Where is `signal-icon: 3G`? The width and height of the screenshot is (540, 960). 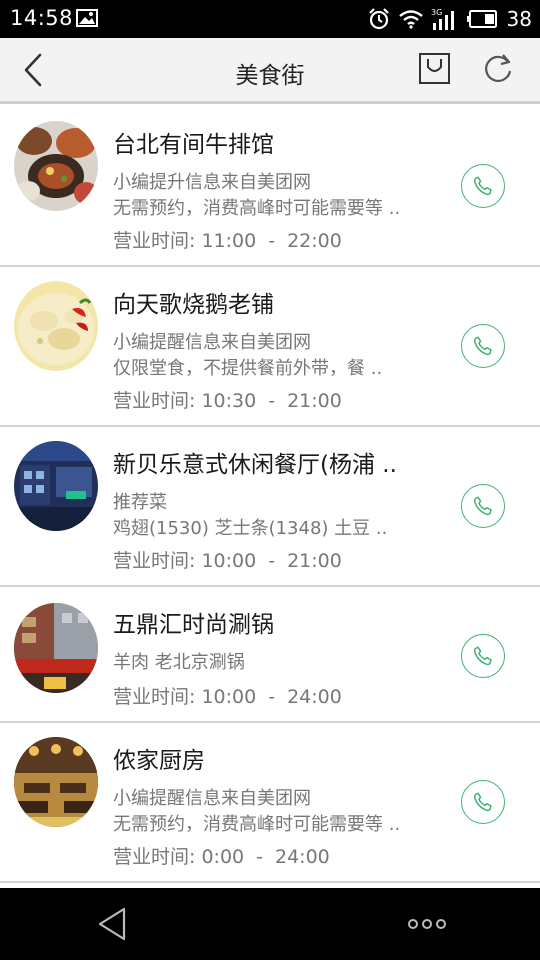
signal-icon: 3G is located at coordinates (442, 19).